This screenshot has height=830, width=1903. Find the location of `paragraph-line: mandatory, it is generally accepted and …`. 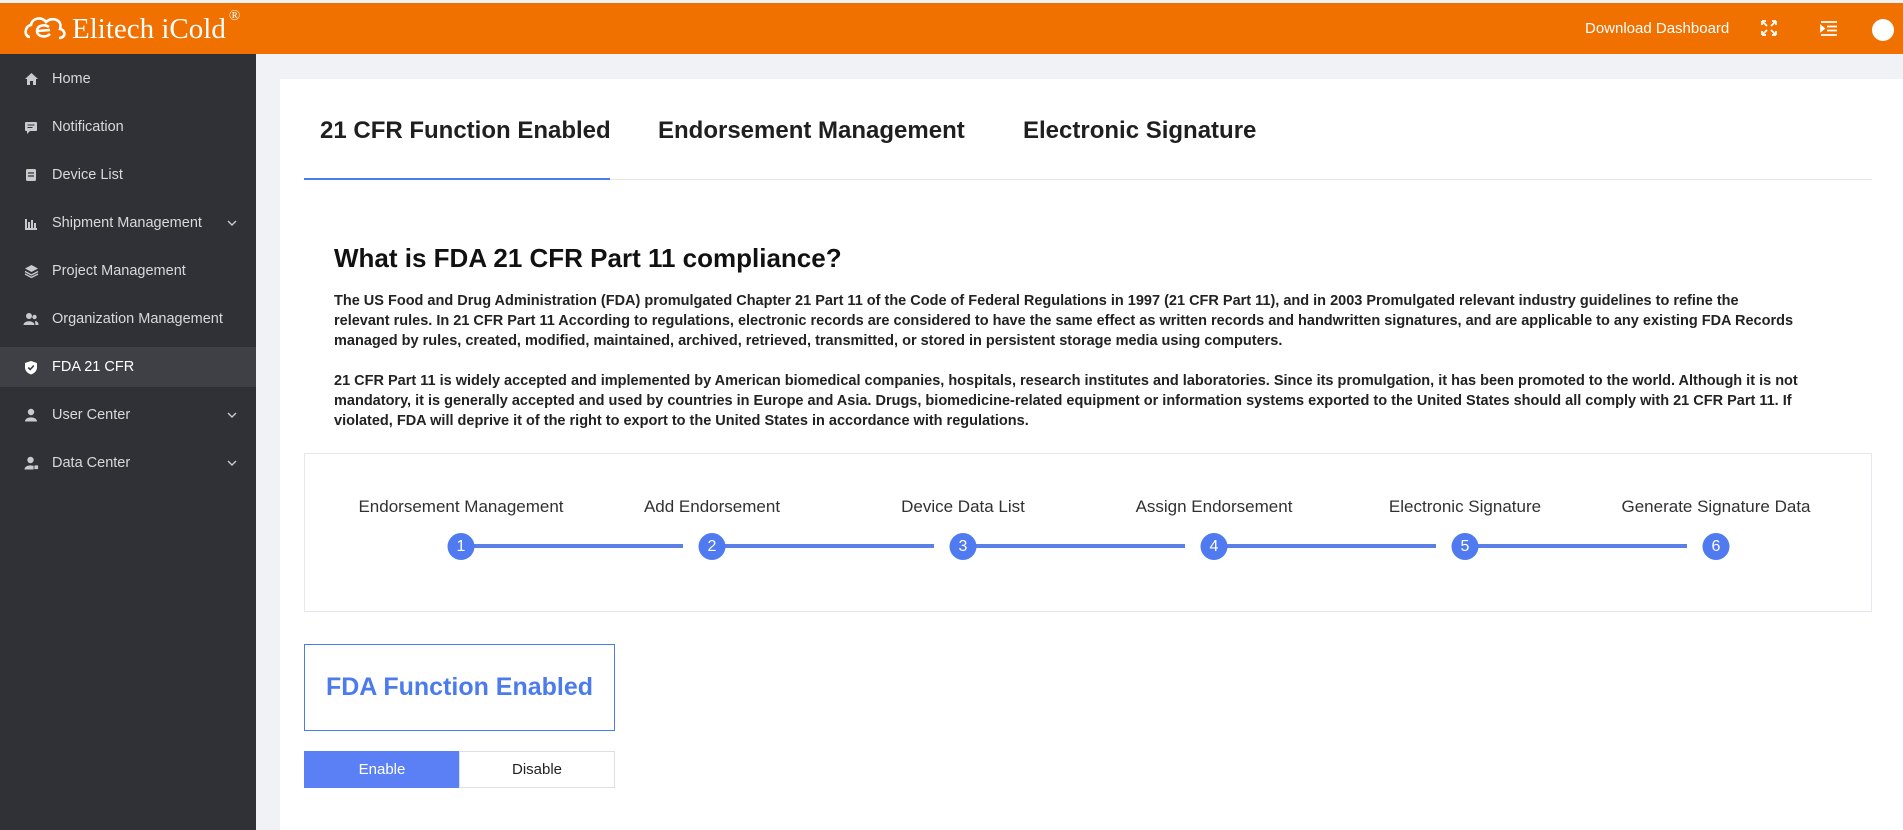

paragraph-line: mandatory, it is generally accepted and … is located at coordinates (1063, 401).